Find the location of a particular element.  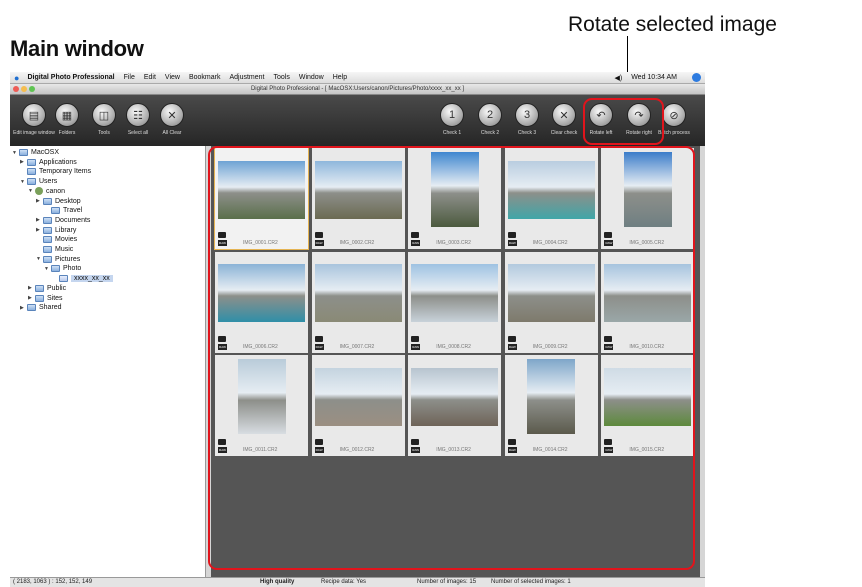

menu-item-file: File is located at coordinates (129, 77).